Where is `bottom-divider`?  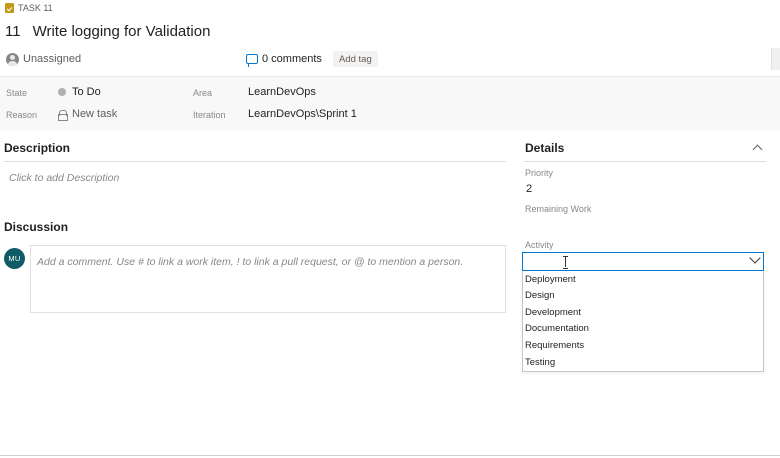 bottom-divider is located at coordinates (390, 455).